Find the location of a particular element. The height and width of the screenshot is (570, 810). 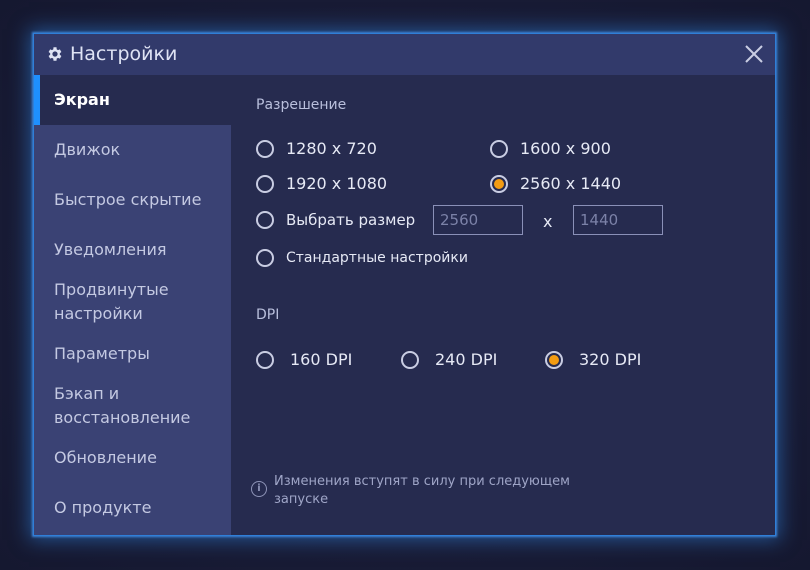

sidebar-item-quick-hide: Быстрое скрытие is located at coordinates (132, 200).